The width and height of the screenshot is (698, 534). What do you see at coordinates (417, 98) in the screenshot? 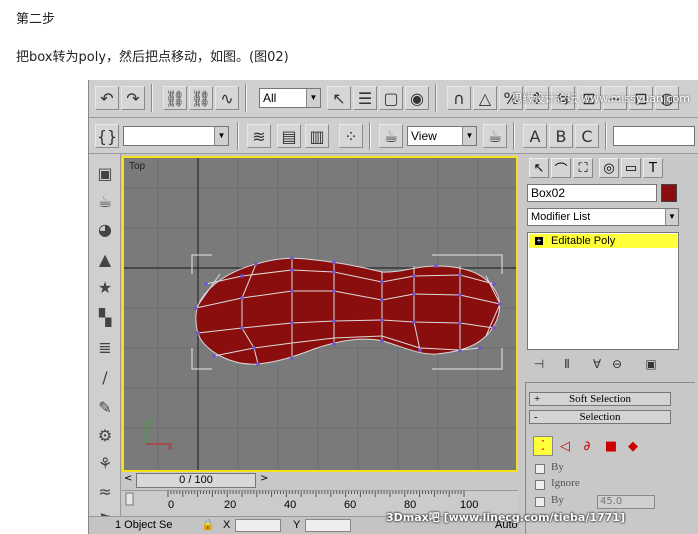
I see `window-crossing-icon: ◉` at bounding box center [417, 98].